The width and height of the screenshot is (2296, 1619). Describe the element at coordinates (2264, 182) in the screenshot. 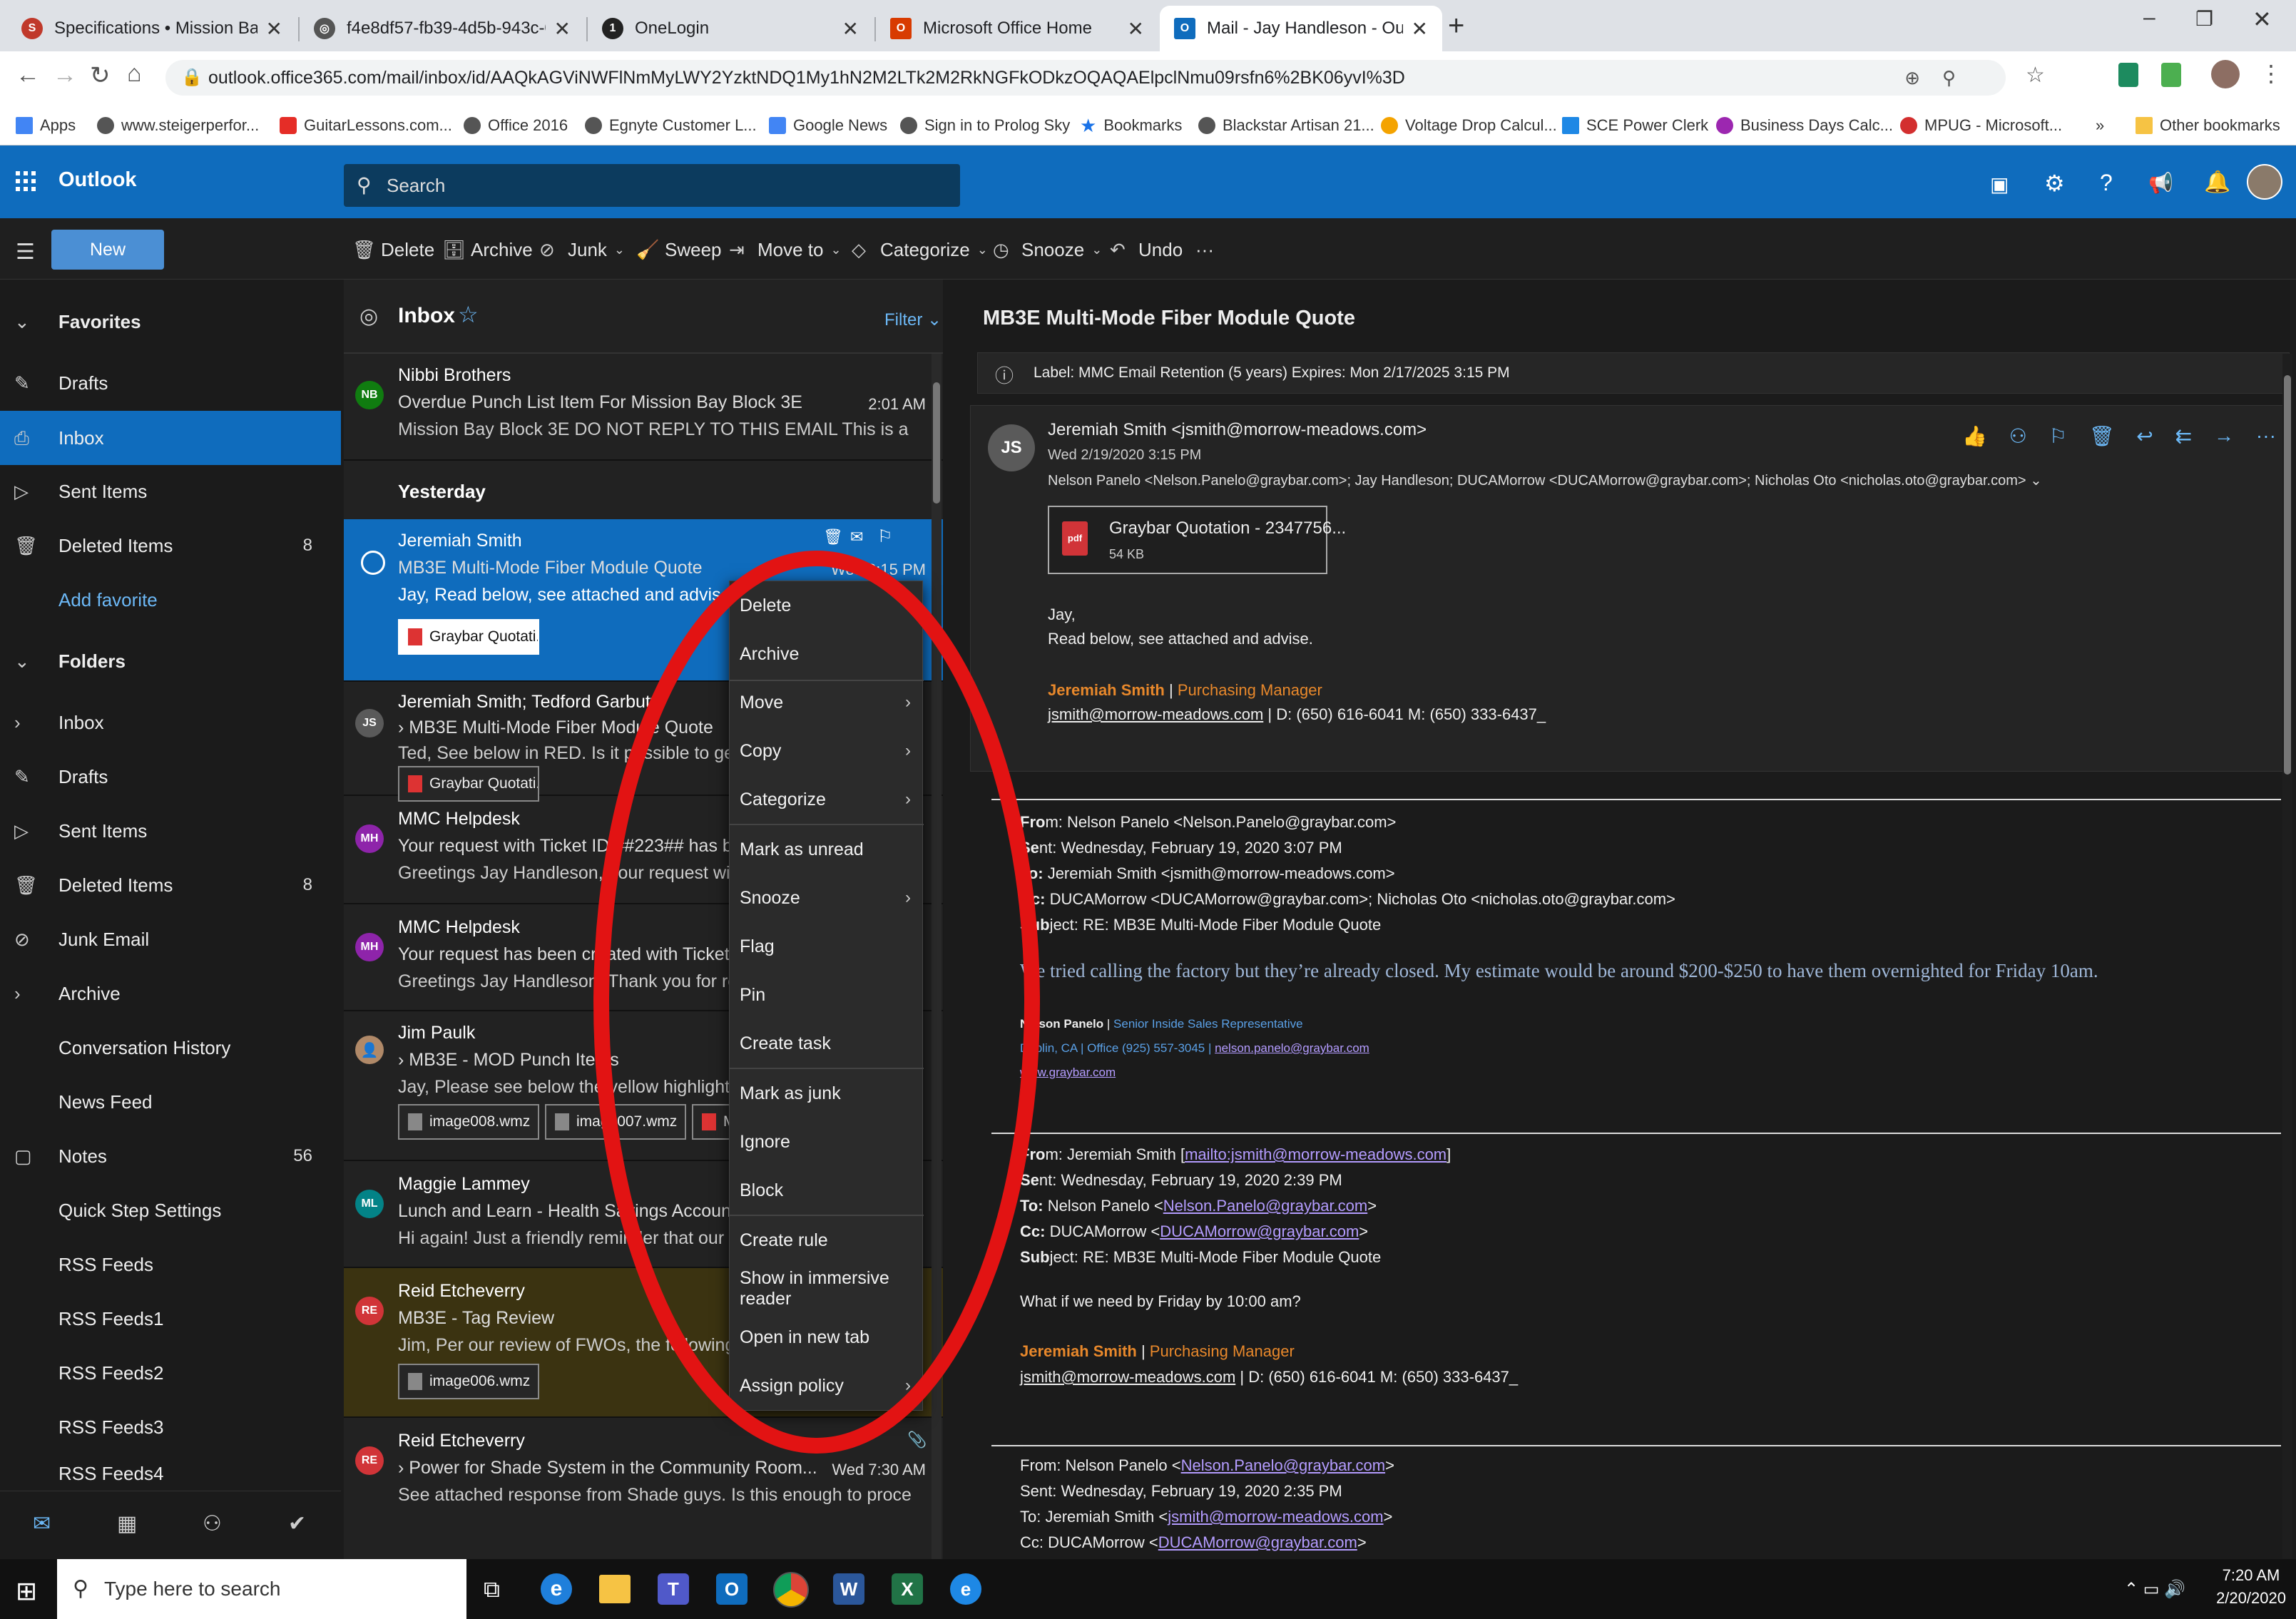

I see `user-avatar` at that location.